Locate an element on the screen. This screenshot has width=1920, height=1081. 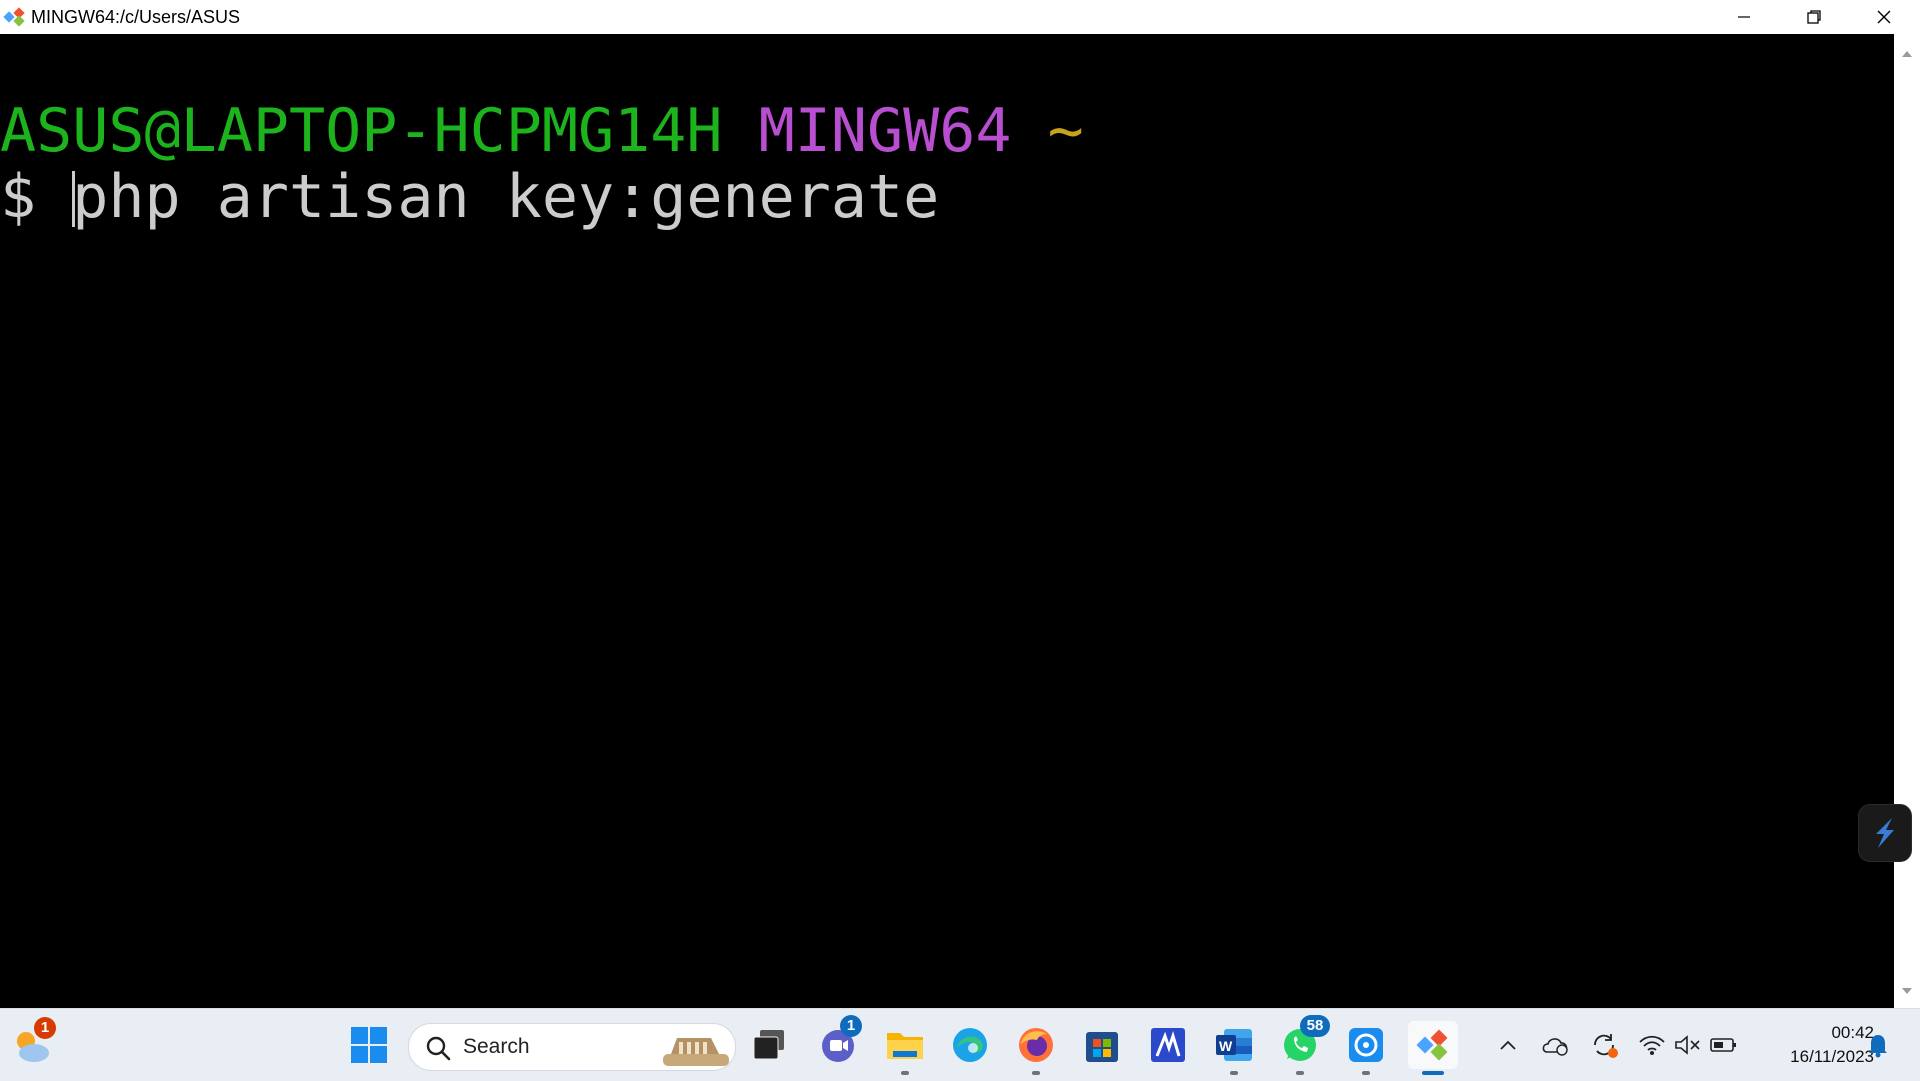
search-icon is located at coordinates (438, 1048).